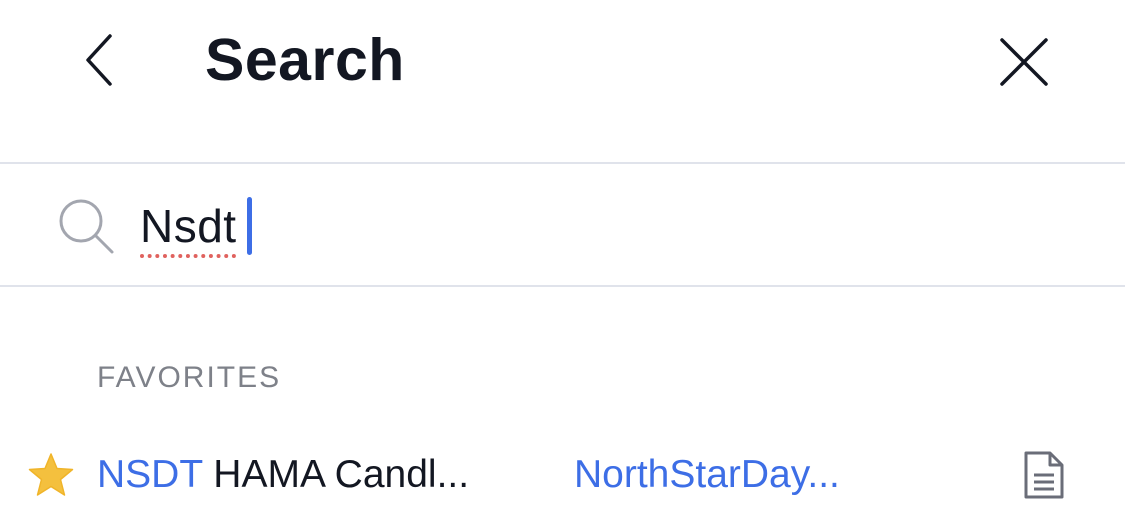 This screenshot has width=1125, height=532. Describe the element at coordinates (189, 377) in the screenshot. I see `section-header-favorites: FAVORITES` at that location.